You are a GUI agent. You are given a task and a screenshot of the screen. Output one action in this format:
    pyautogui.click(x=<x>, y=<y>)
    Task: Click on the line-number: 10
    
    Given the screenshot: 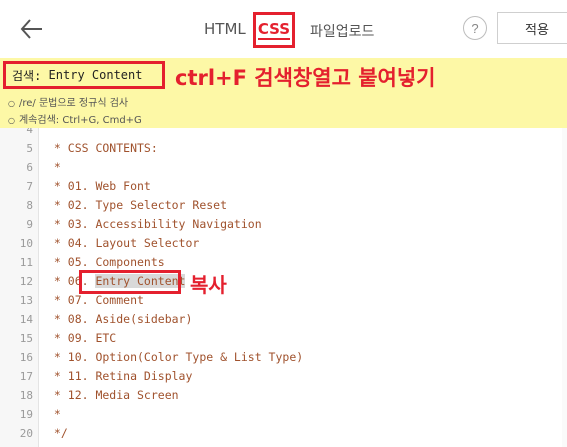 What is the action you would take?
    pyautogui.click(x=26, y=243)
    